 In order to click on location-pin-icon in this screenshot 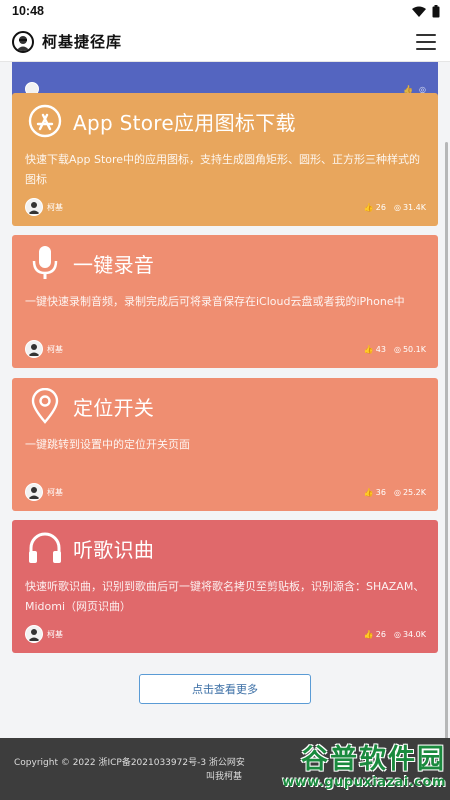, I will do `click(45, 406)`.